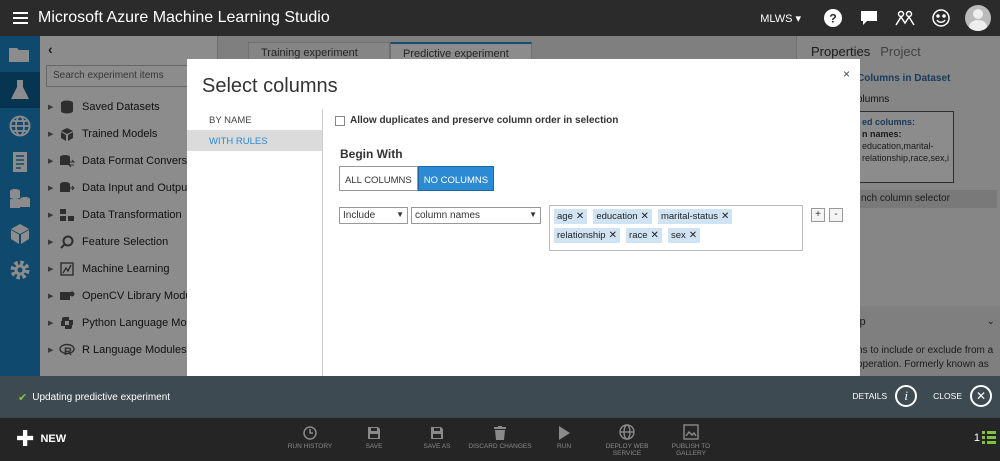  I want to click on no-columns-button: NO COLUMNS, so click(456, 178).